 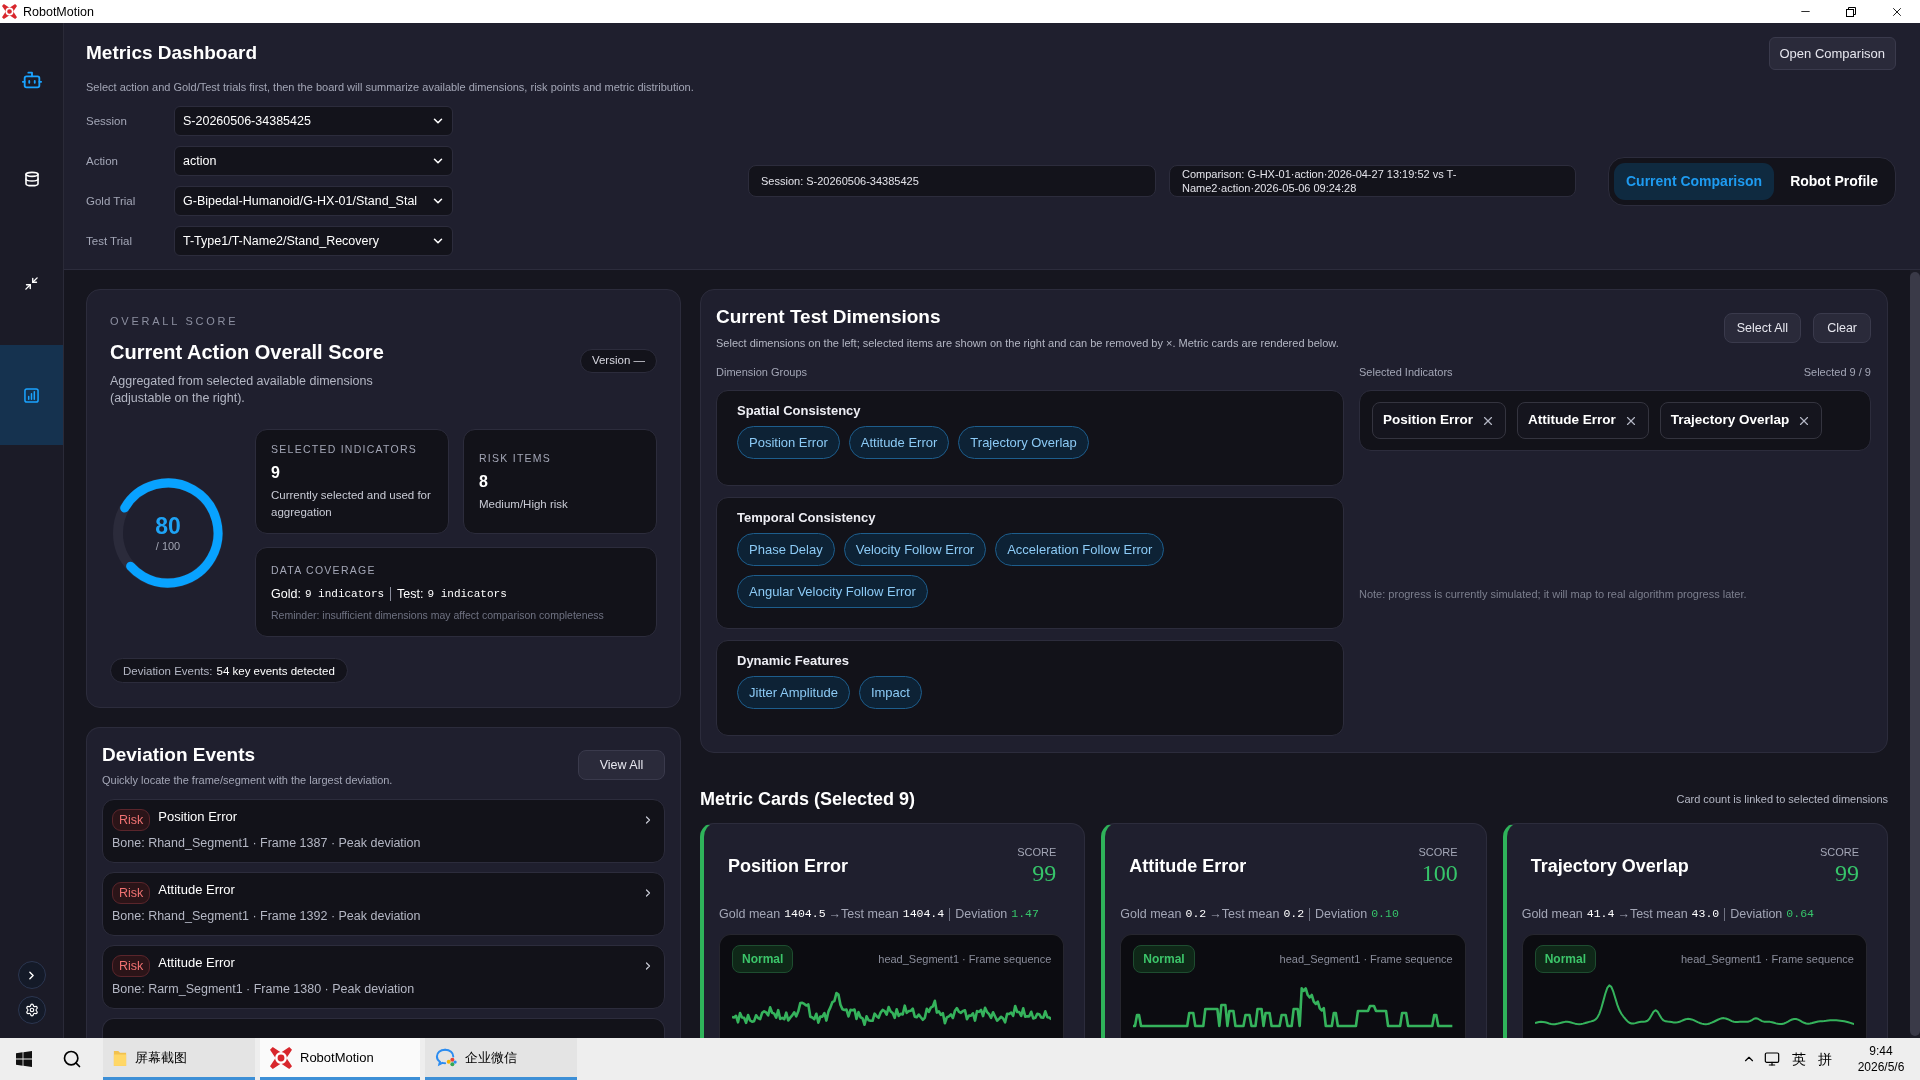 What do you see at coordinates (31, 395) in the screenshot?
I see `bar-chart-icon` at bounding box center [31, 395].